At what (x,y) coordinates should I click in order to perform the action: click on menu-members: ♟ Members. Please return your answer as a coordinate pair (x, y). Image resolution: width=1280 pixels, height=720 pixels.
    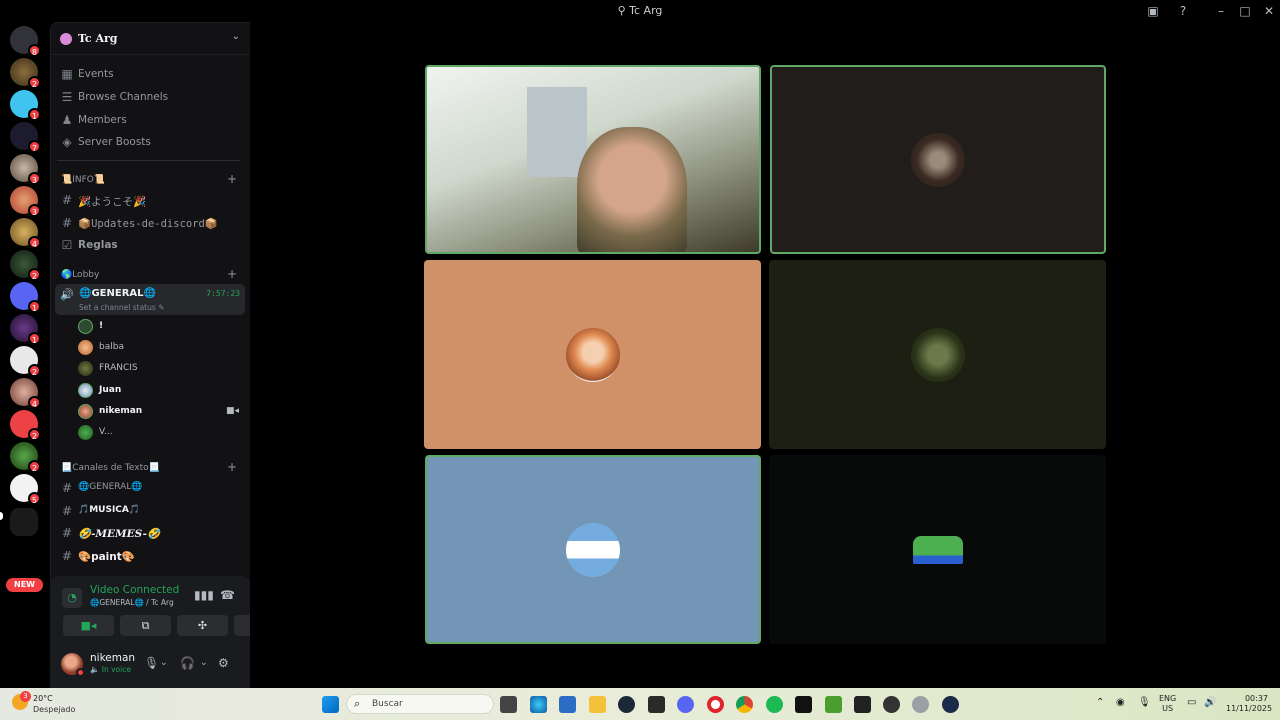
    Looking at the image, I should click on (150, 120).